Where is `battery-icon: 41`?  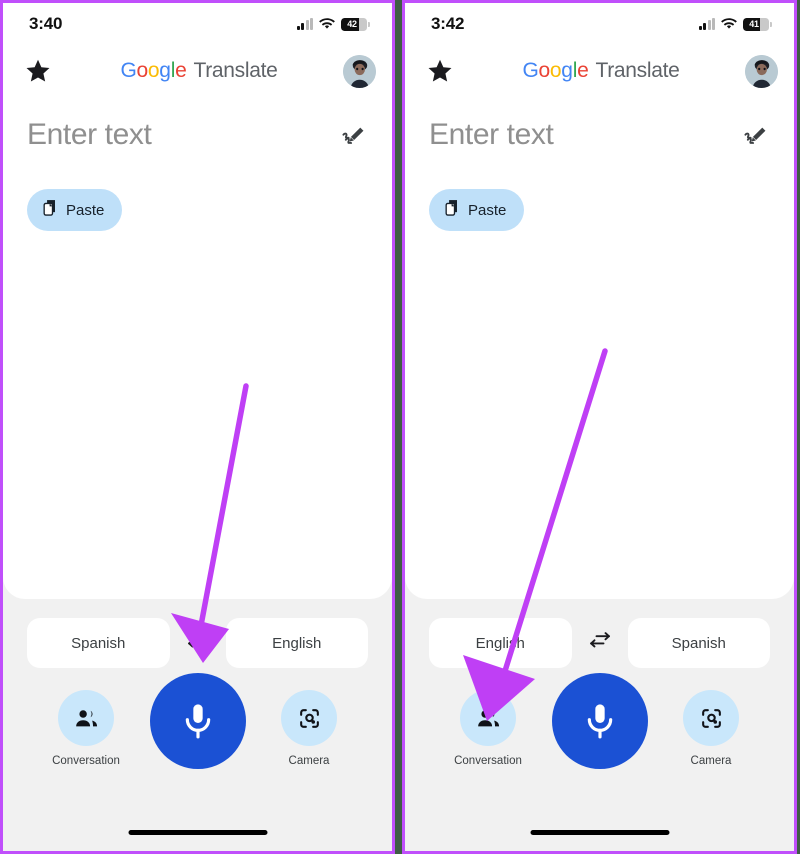
battery-icon: 41 is located at coordinates (756, 24).